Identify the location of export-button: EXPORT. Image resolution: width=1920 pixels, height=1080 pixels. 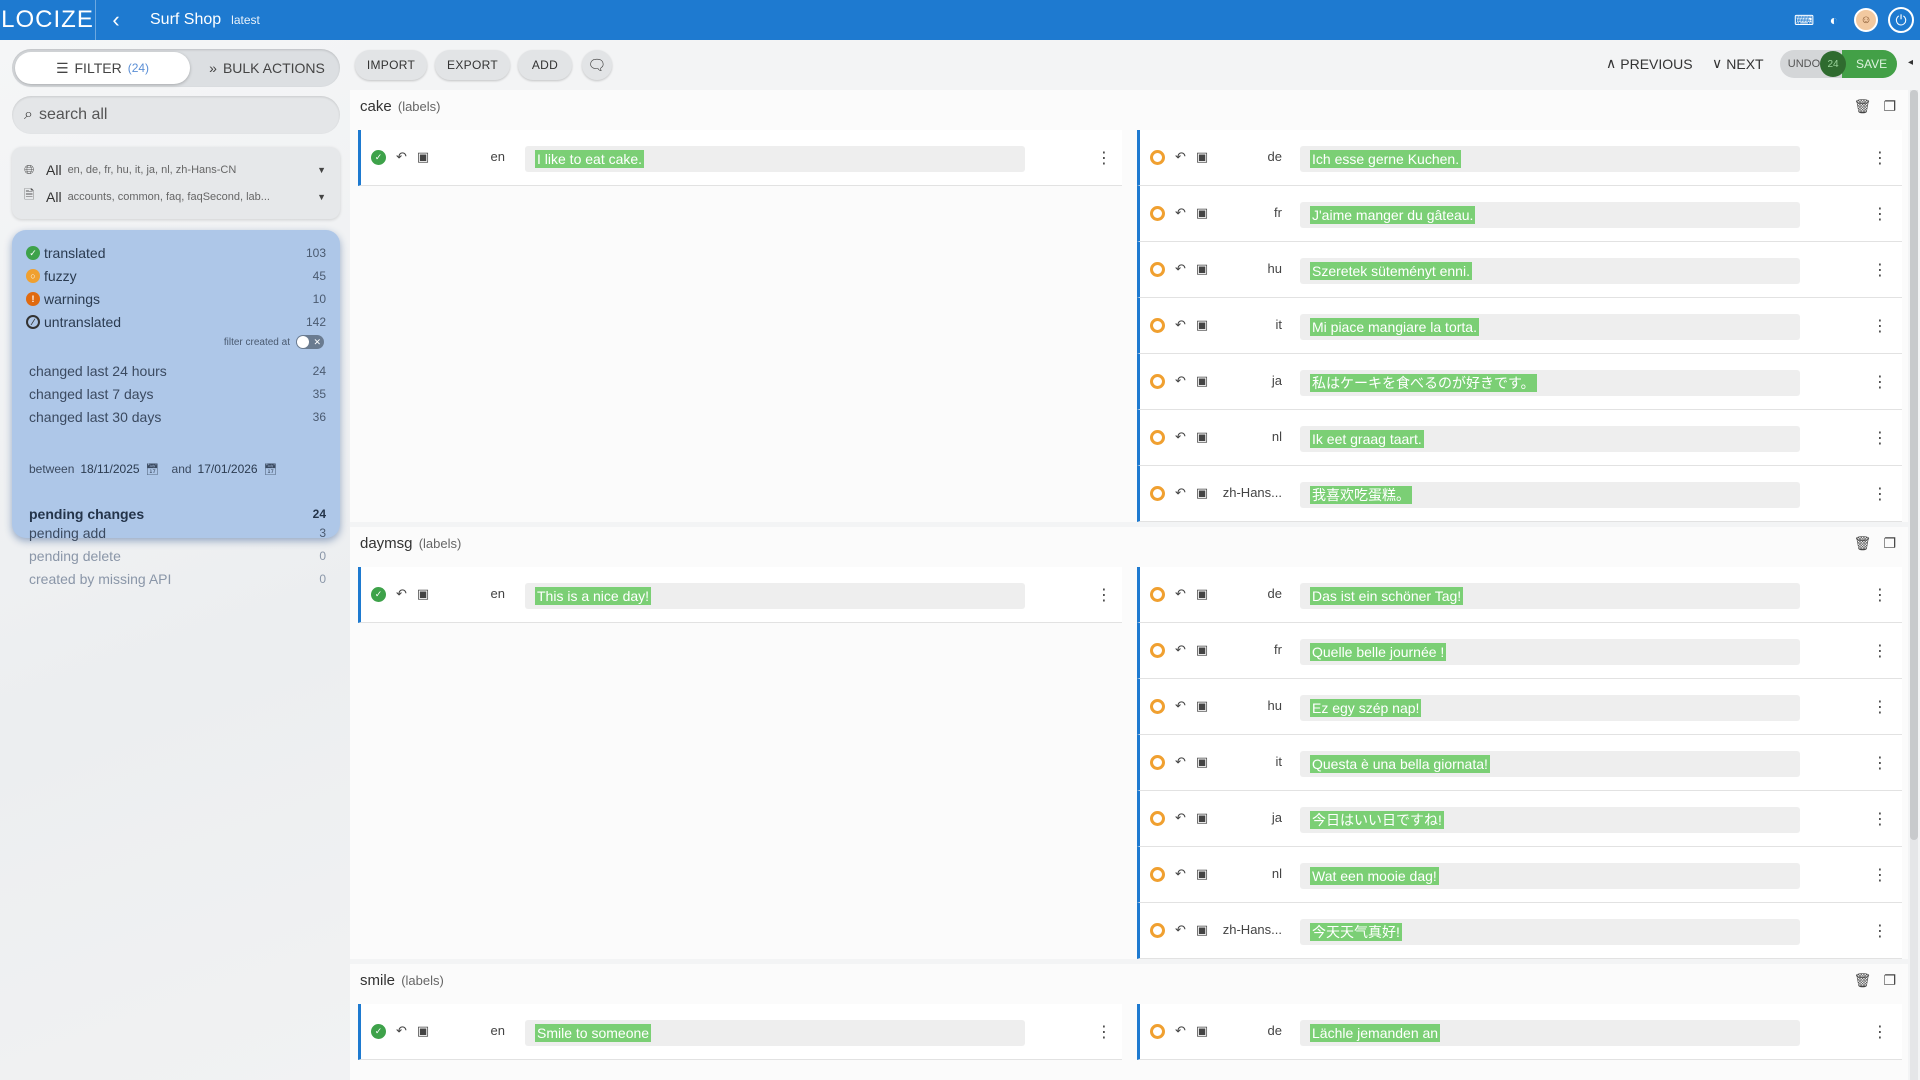
(472, 65).